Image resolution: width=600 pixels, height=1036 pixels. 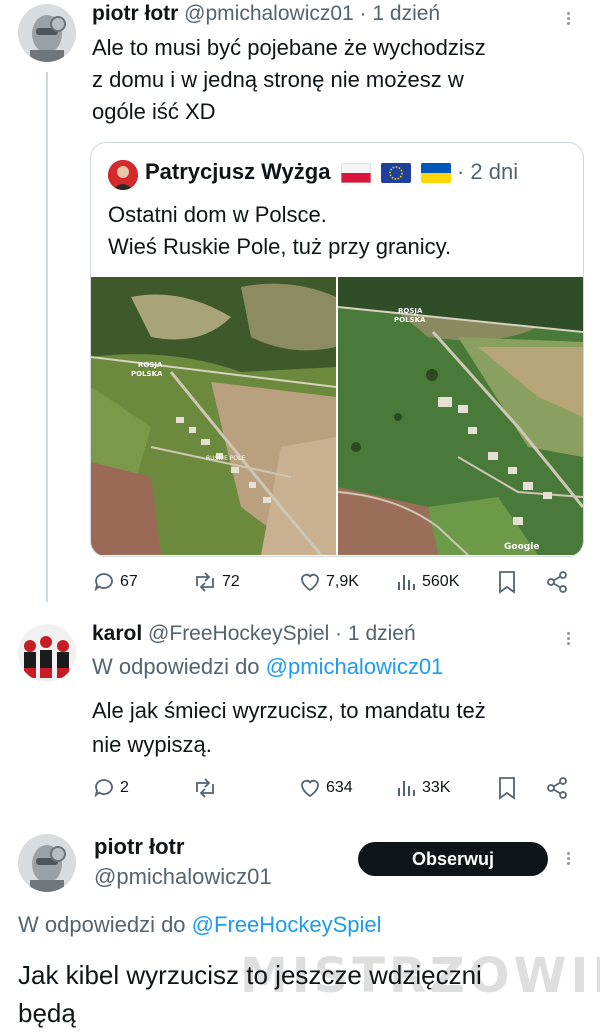 I want to click on views-button: 33K, so click(x=423, y=788).